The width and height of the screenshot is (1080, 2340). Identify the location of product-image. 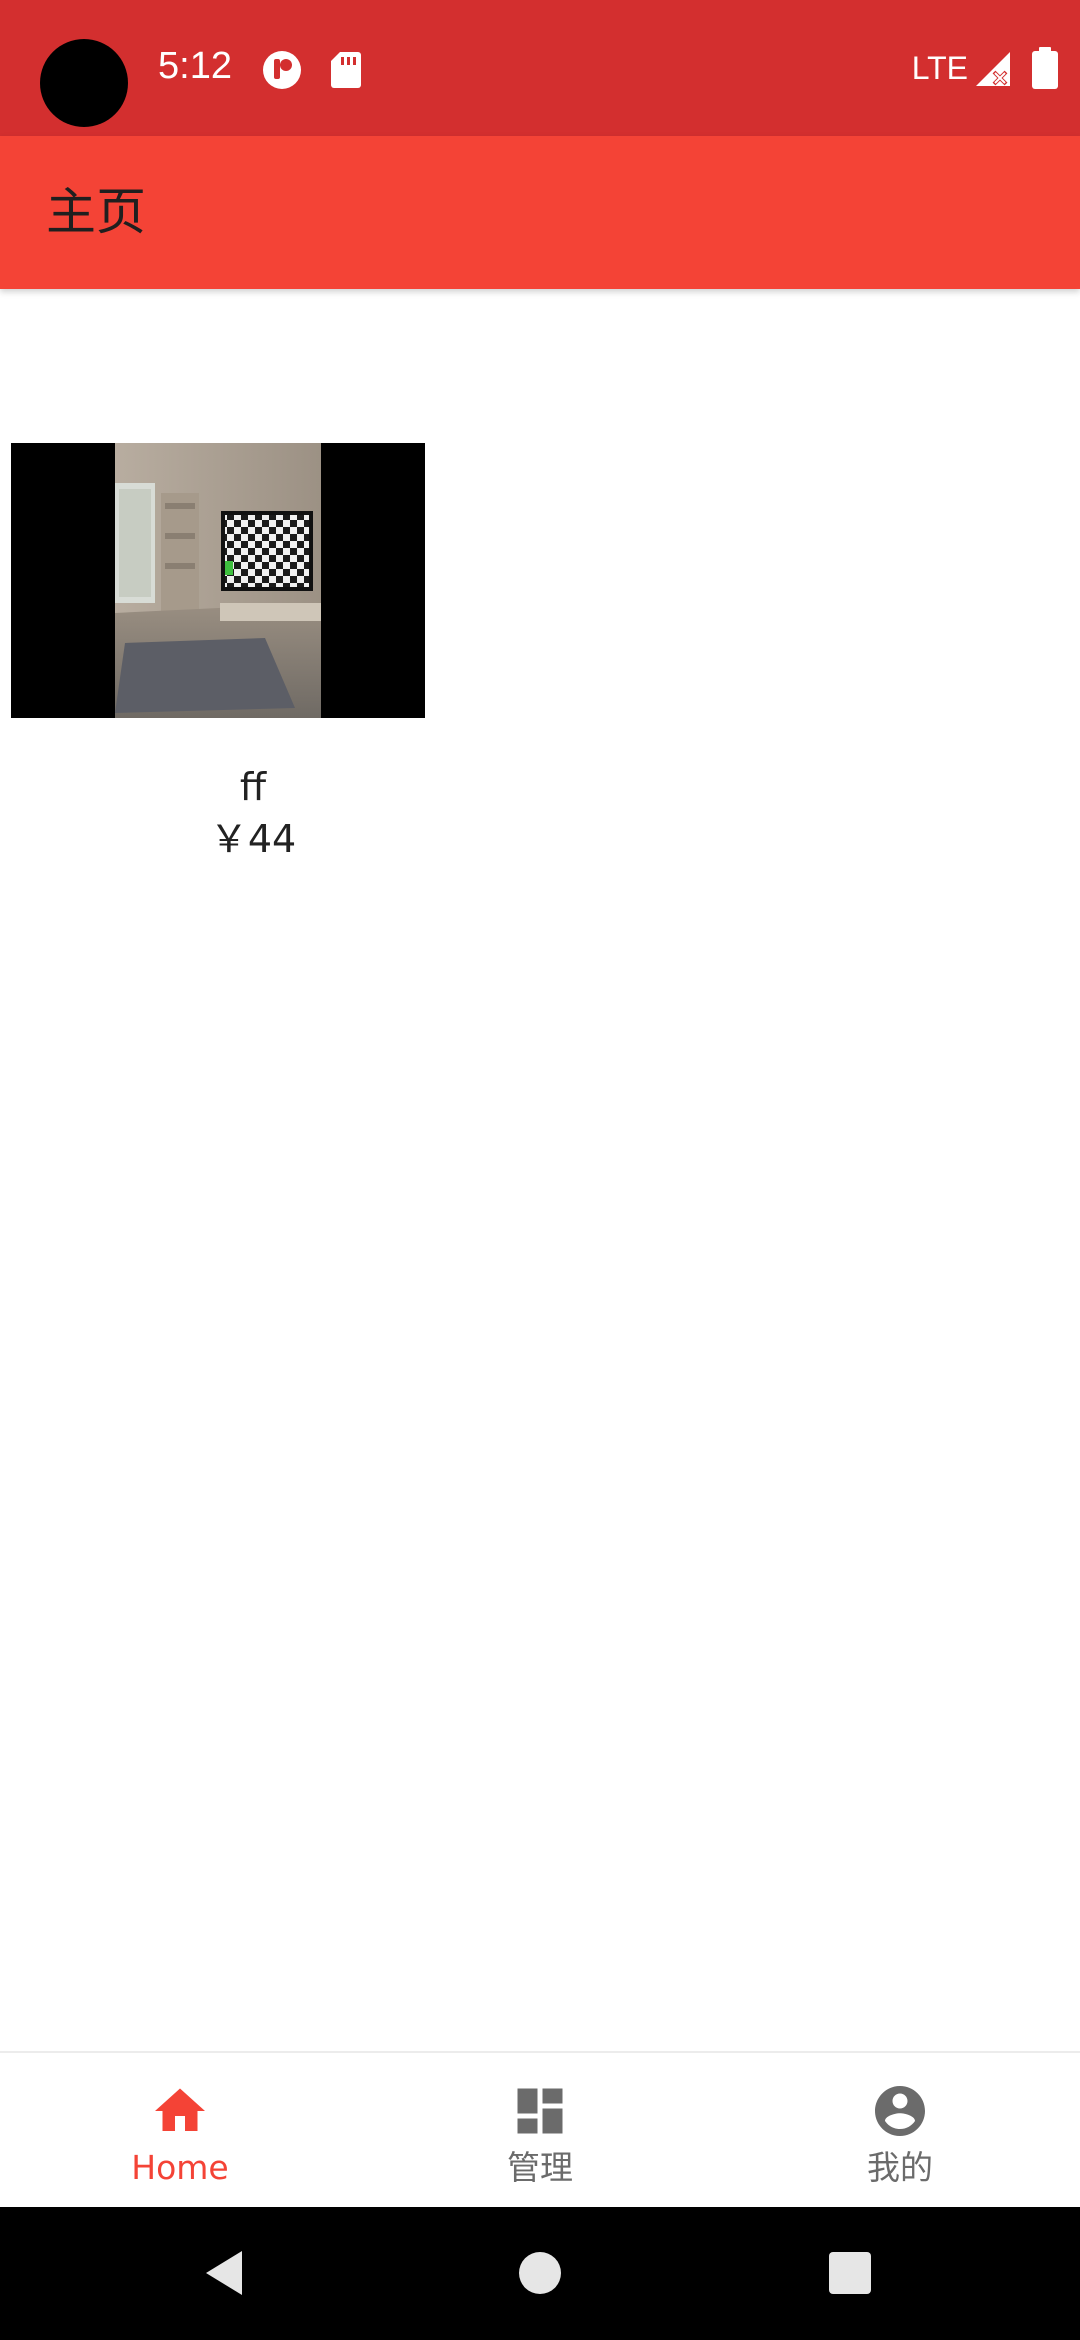
(218, 580).